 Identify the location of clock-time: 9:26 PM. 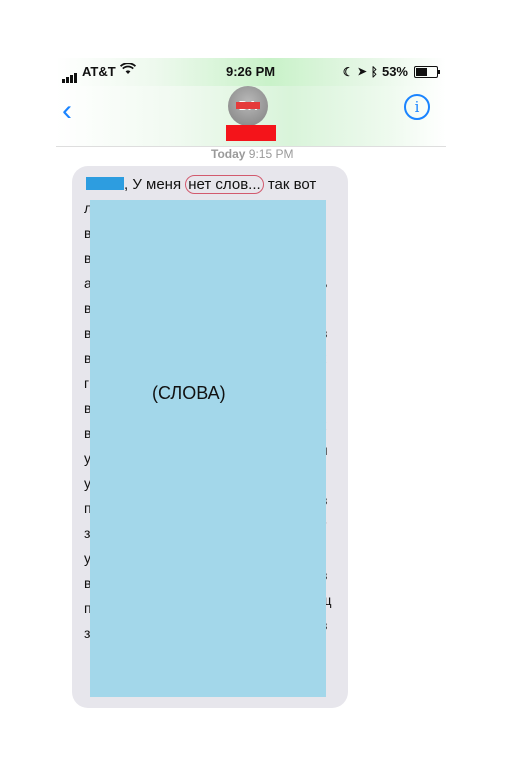
(251, 71).